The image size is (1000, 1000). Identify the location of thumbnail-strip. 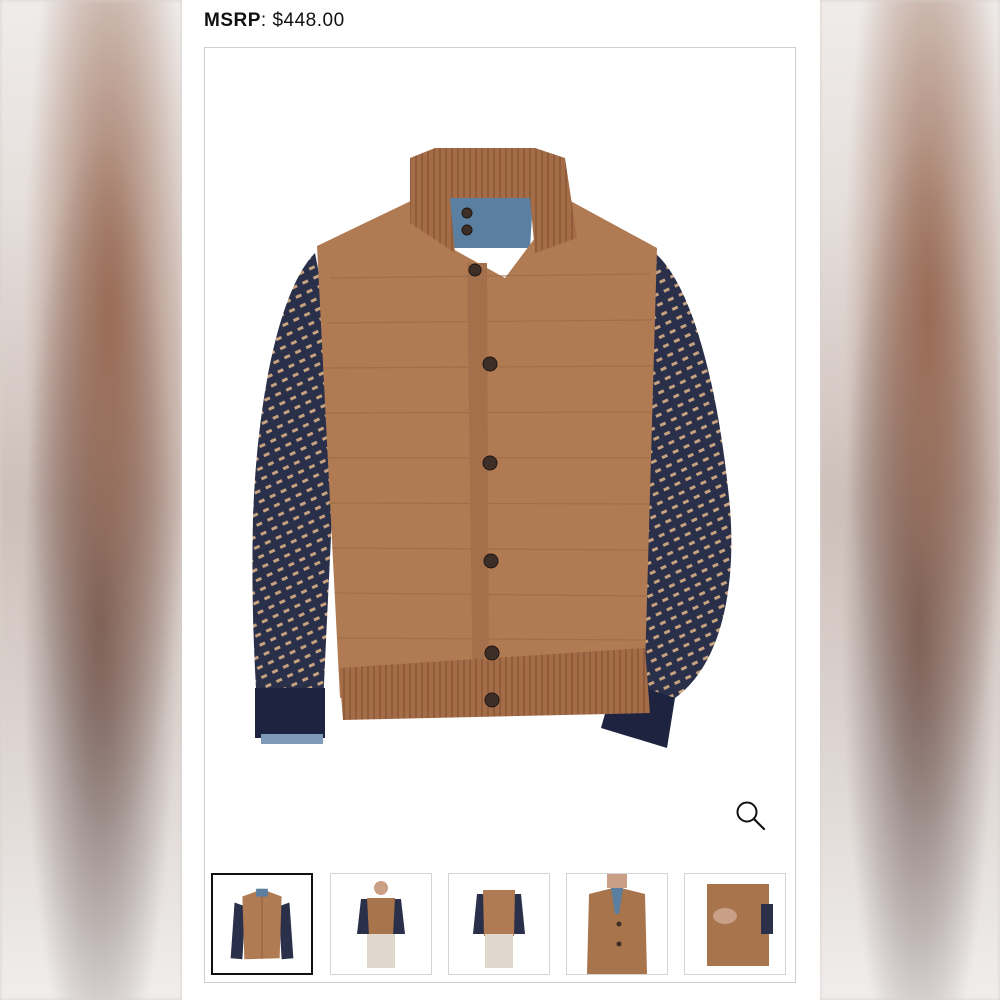
(501, 925).